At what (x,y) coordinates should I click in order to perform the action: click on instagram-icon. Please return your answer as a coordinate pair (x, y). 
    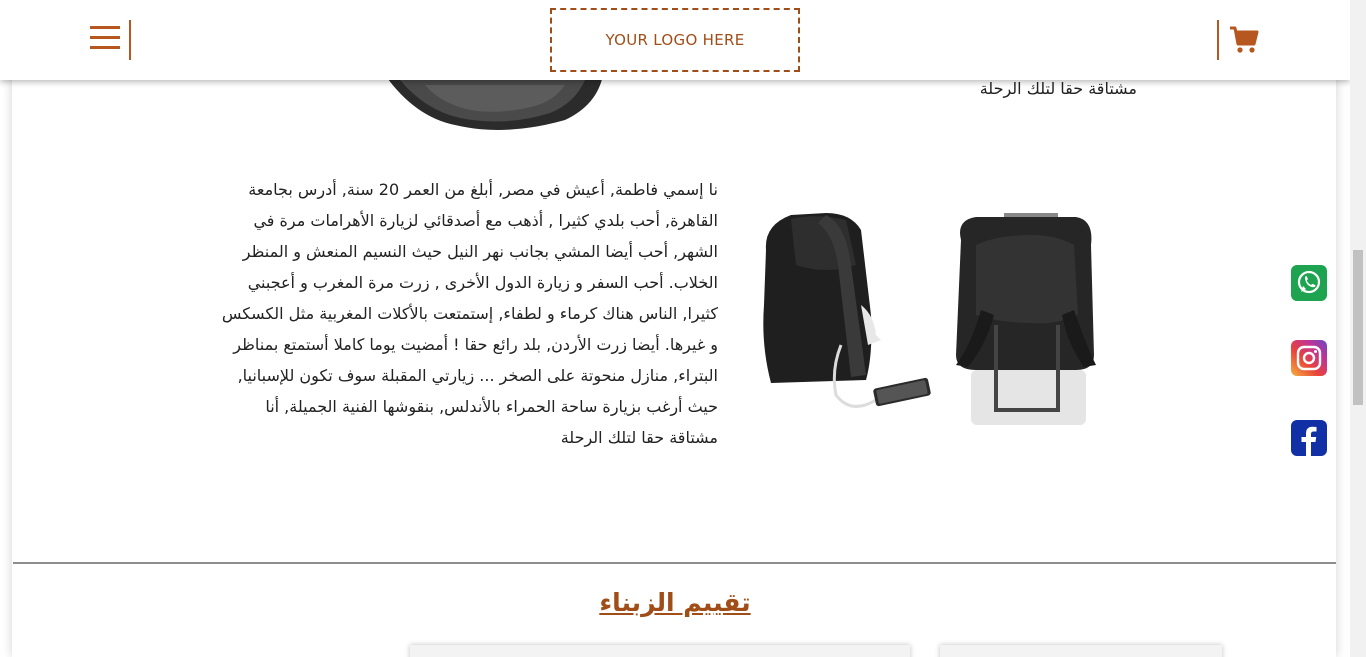
    Looking at the image, I should click on (1309, 358).